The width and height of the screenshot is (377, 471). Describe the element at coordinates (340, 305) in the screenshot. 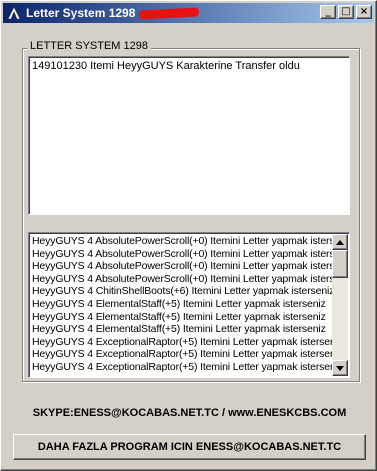

I see `vertical-scrollbar` at that location.